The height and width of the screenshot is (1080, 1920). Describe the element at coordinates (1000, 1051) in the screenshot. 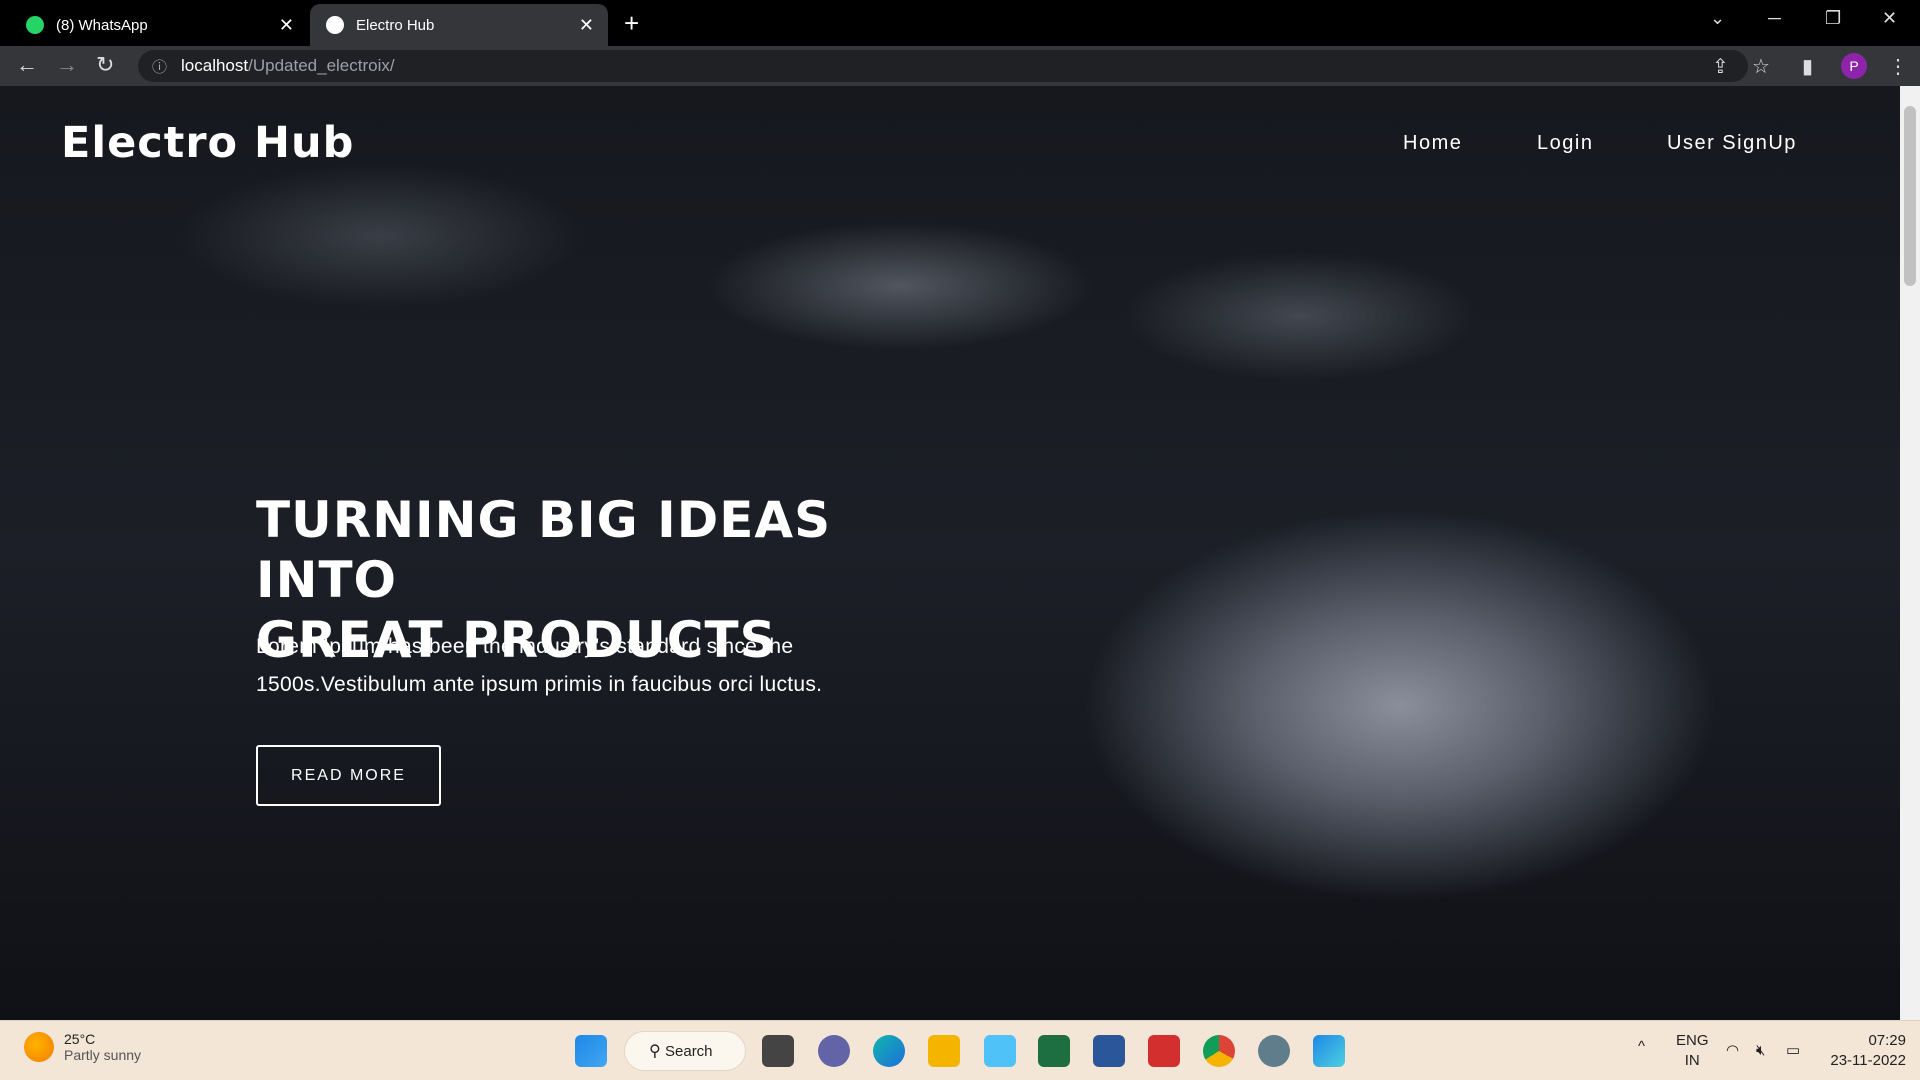

I see `control-panel-icon` at that location.